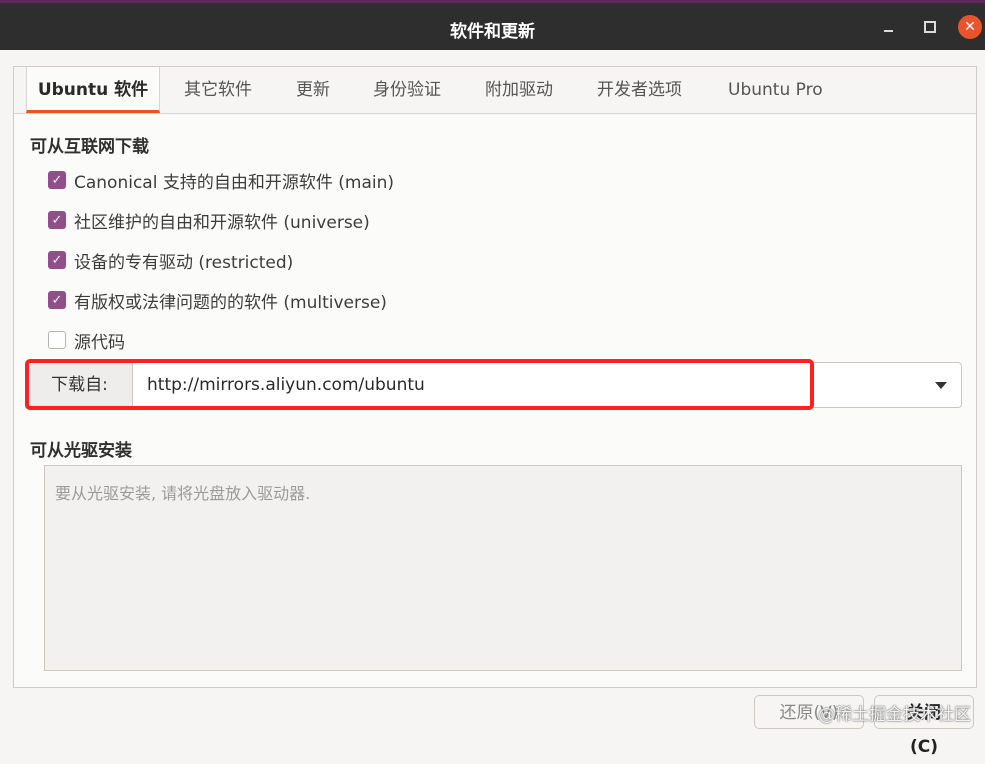 The height and width of the screenshot is (764, 985). Describe the element at coordinates (222, 222) in the screenshot. I see `checkbox-label: 社区维护的自由和开源软件 (universe)` at that location.